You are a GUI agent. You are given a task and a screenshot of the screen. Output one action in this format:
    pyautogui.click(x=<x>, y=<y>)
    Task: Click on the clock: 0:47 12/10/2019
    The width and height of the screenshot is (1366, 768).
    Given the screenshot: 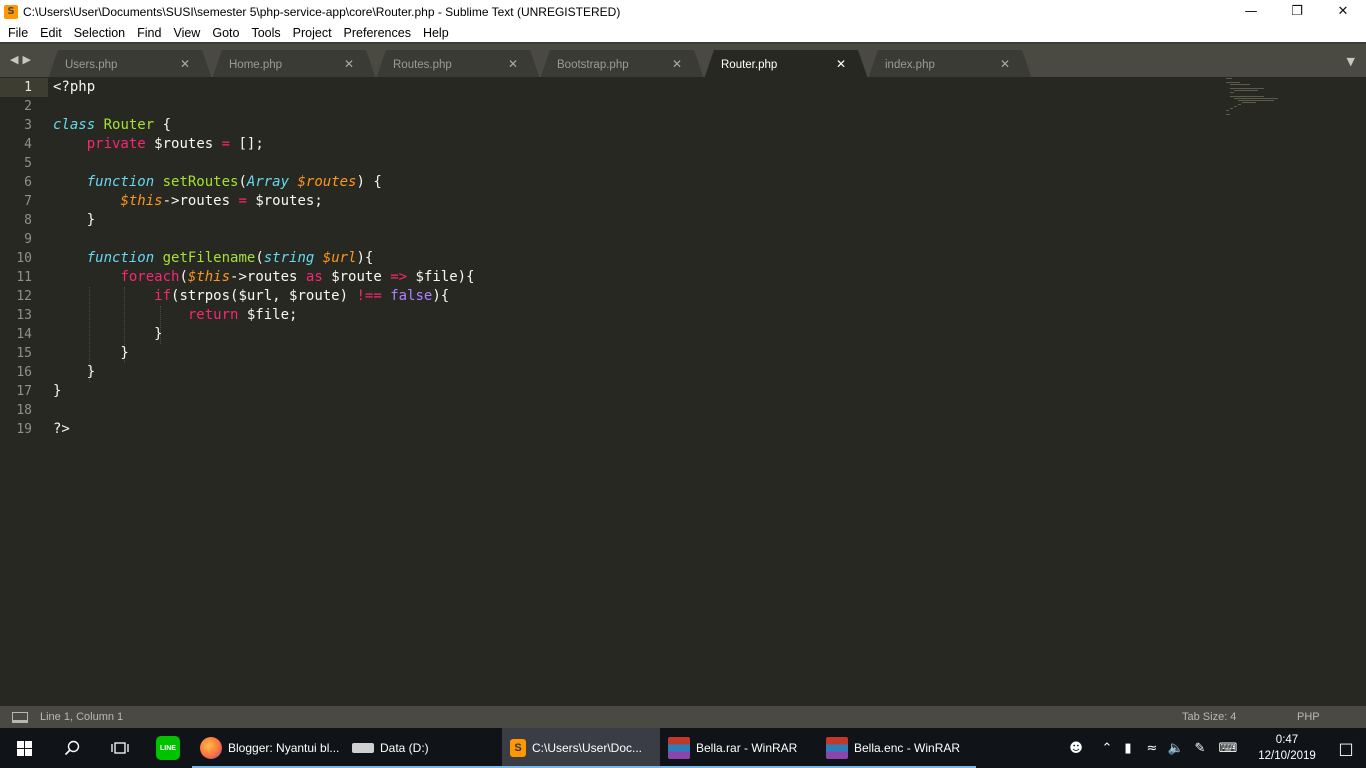 What is the action you would take?
    pyautogui.click(x=1287, y=748)
    